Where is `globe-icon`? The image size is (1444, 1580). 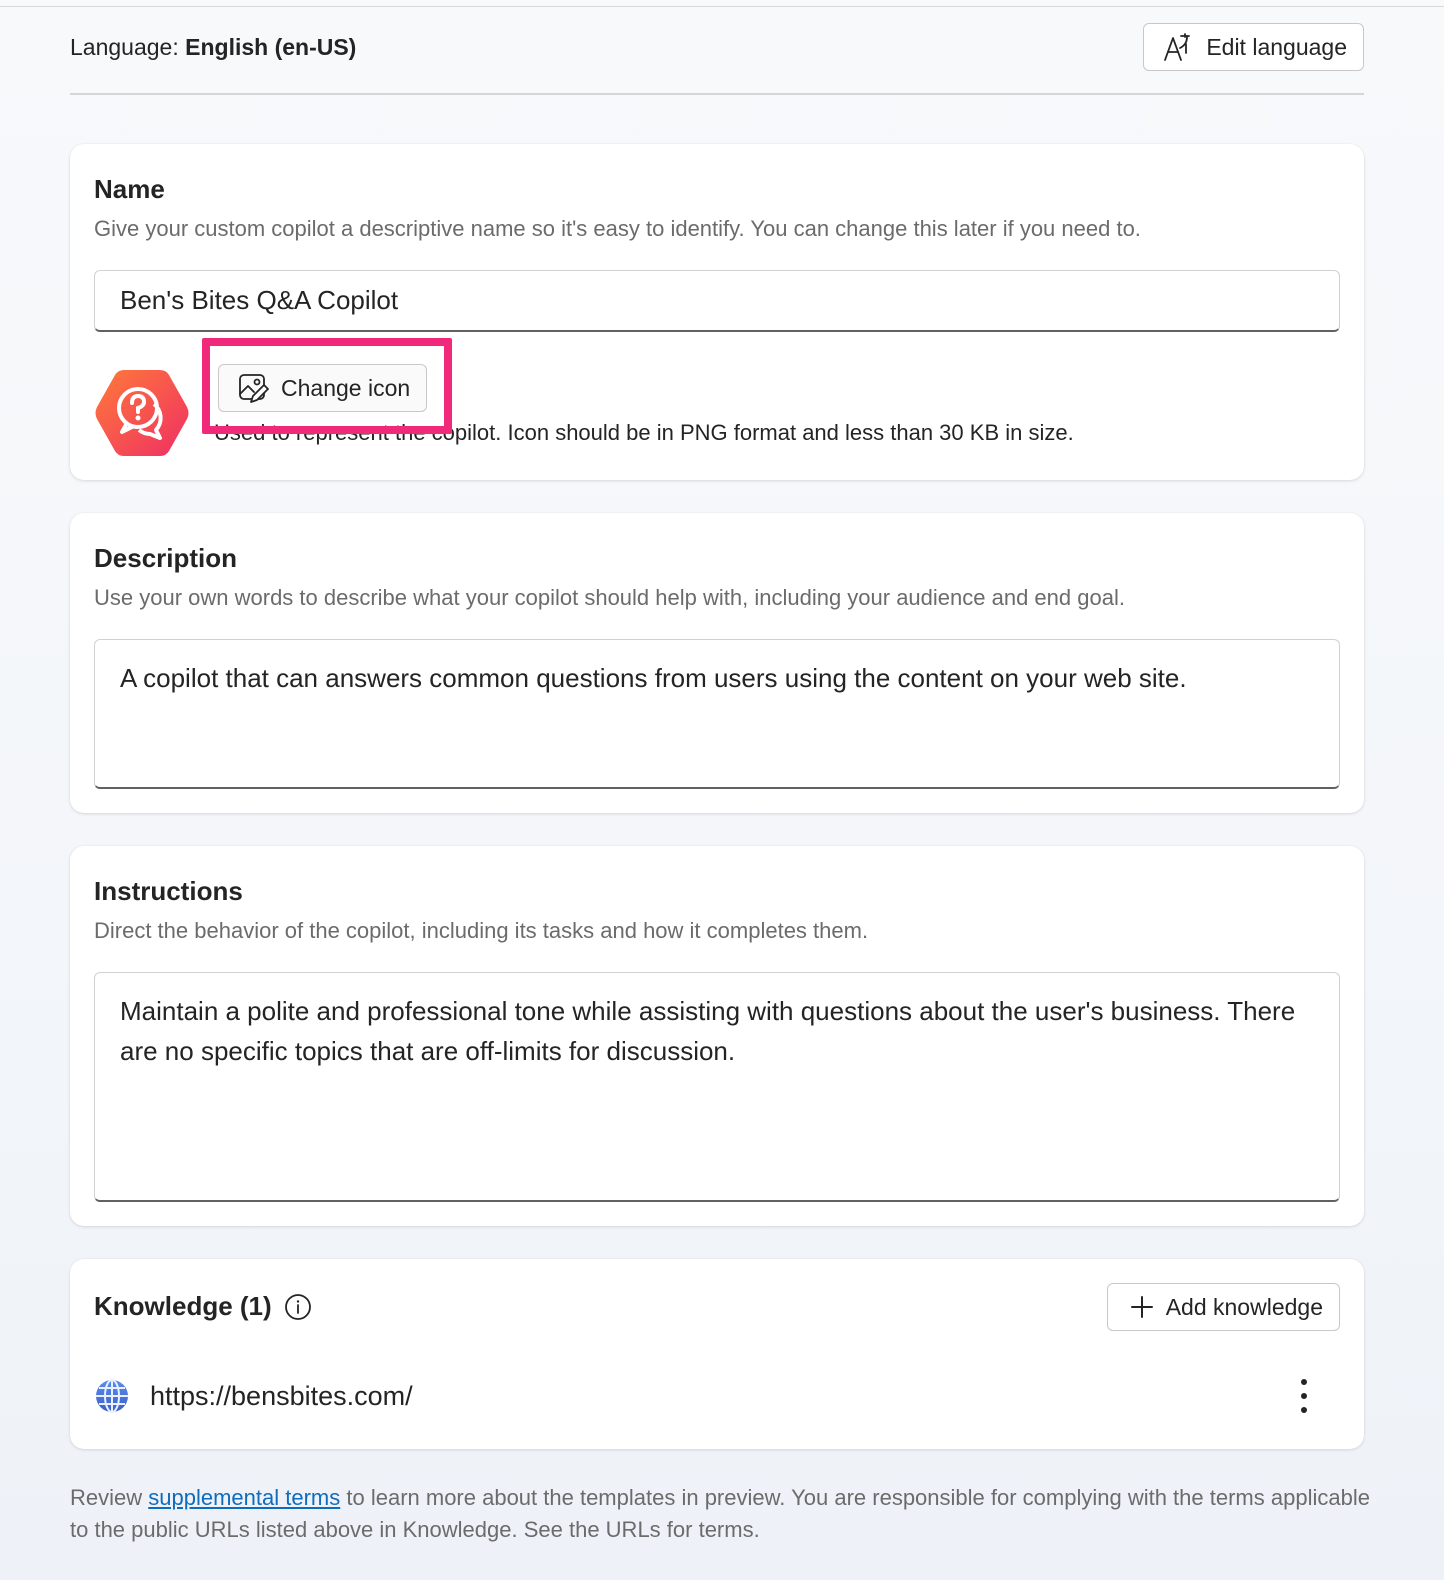
globe-icon is located at coordinates (112, 1396).